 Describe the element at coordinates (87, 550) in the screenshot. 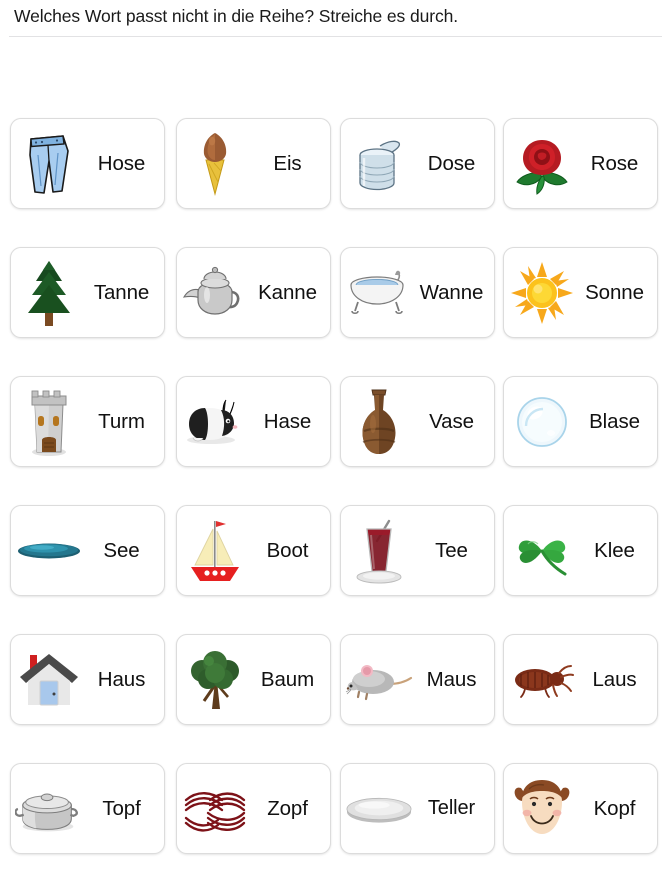

I see `word-card: See` at that location.